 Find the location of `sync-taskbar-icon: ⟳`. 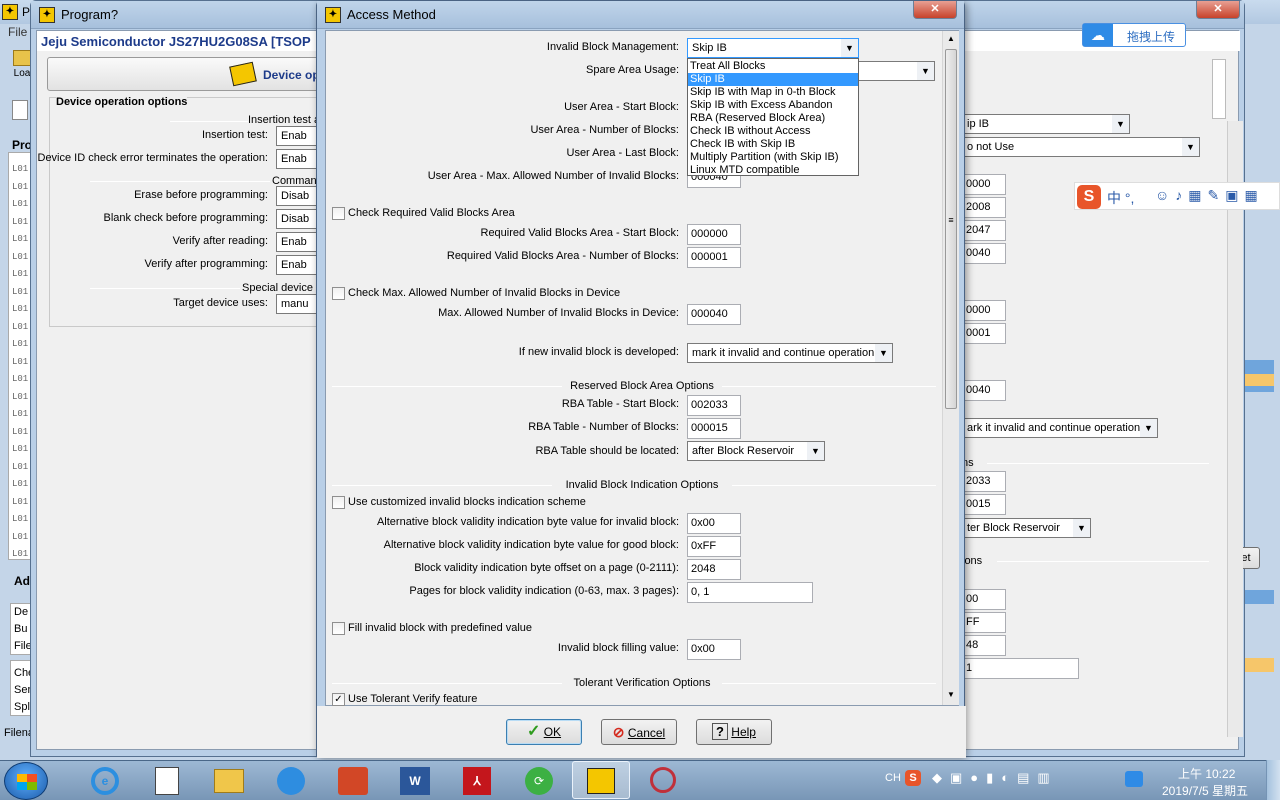

sync-taskbar-icon: ⟳ is located at coordinates (539, 780).